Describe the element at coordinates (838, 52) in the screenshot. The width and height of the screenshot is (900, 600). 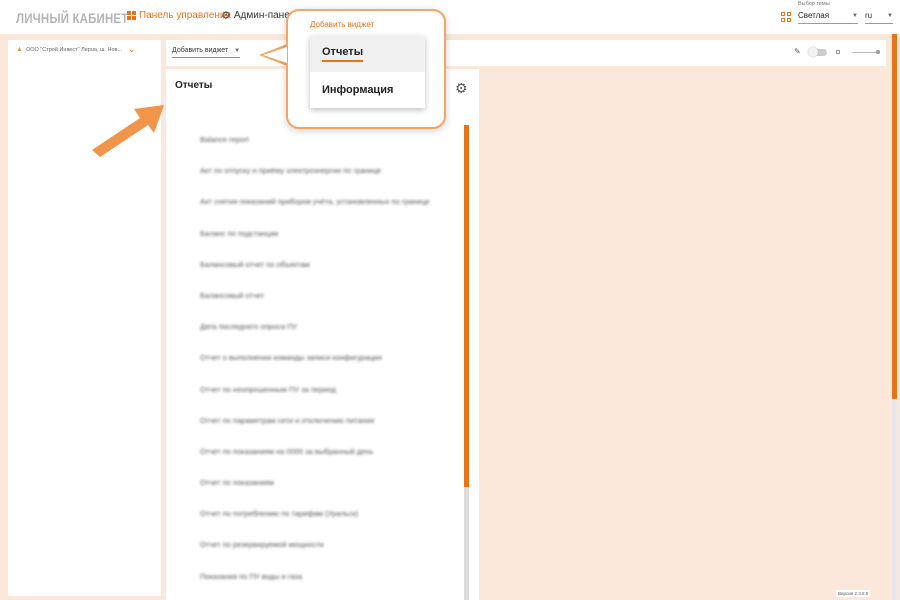
I see `square-icon` at that location.